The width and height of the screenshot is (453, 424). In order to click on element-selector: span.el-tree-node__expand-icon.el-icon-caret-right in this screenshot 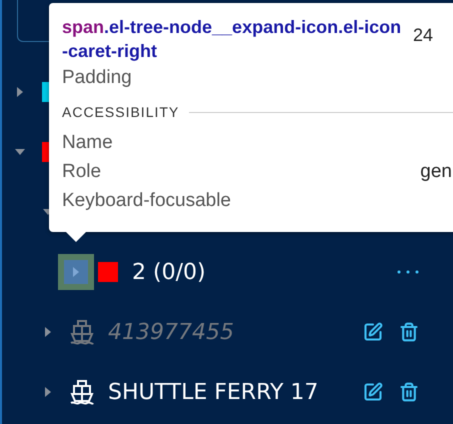, I will do `click(232, 39)`.